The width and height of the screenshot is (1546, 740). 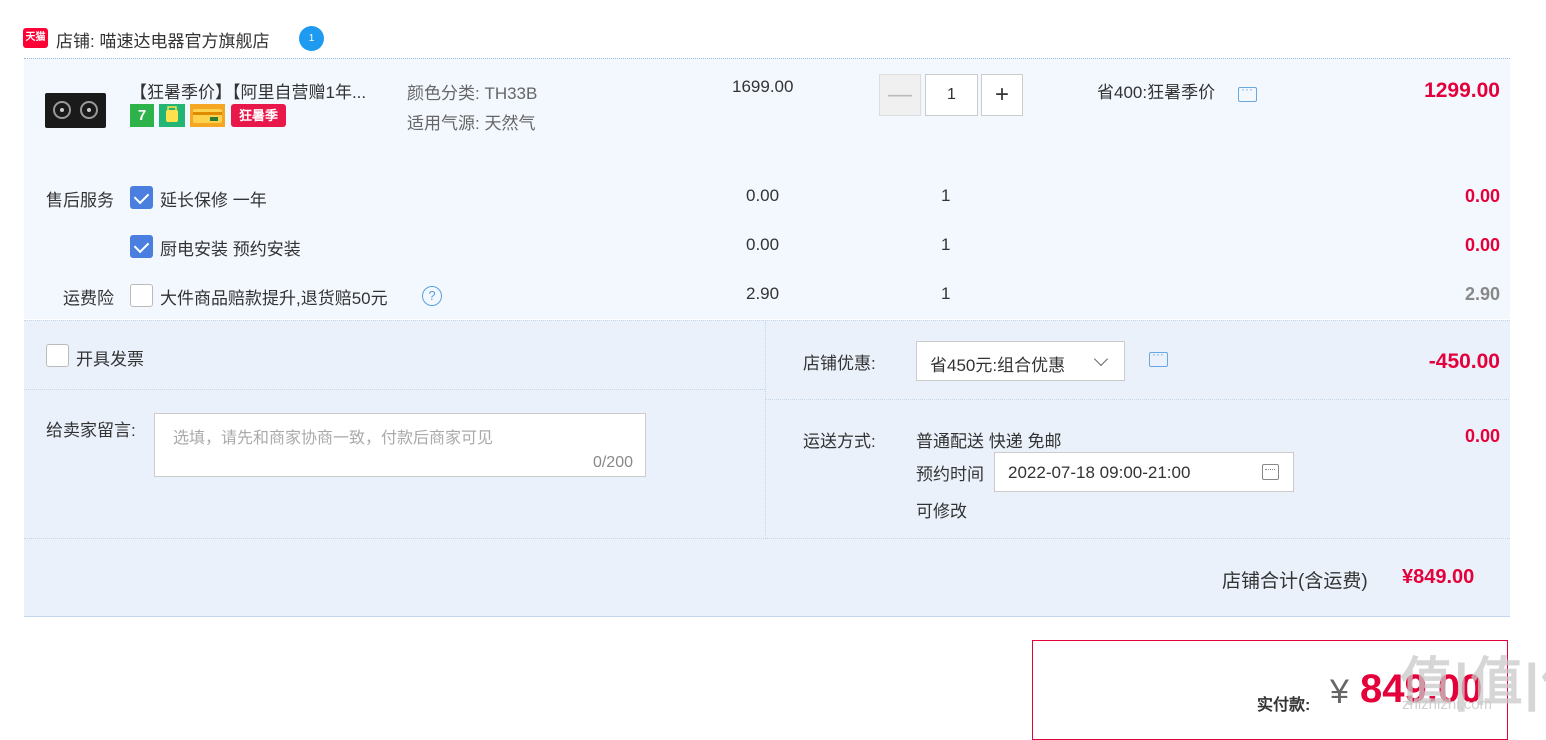 I want to click on modifiable-note: 可修改, so click(x=941, y=511).